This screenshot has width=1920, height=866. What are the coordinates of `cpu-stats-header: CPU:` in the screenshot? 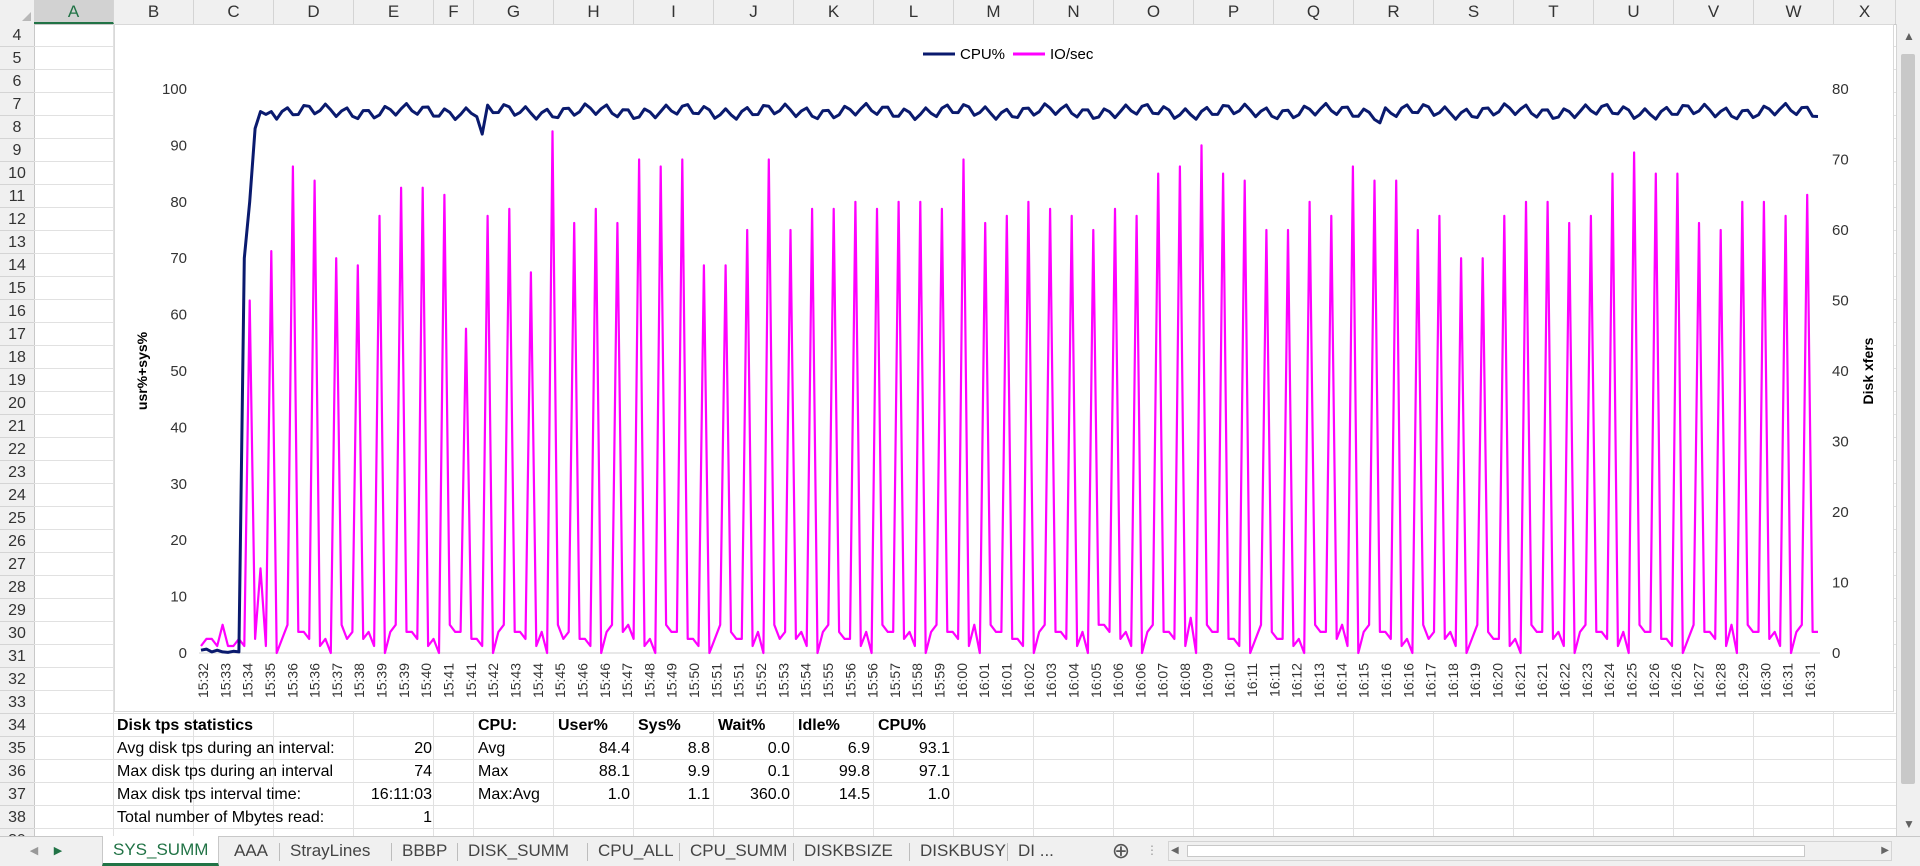 It's located at (516, 725).